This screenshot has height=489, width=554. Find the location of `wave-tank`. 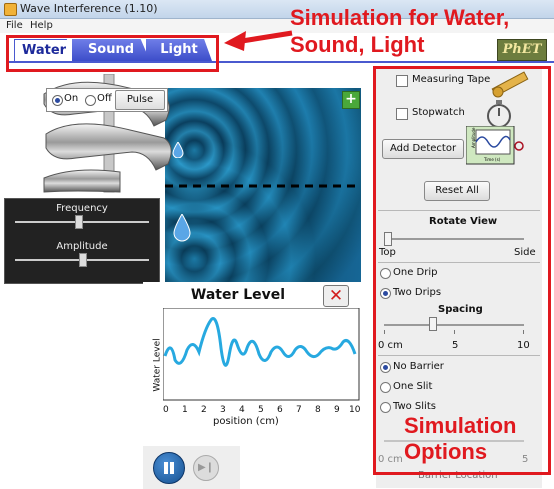

wave-tank is located at coordinates (263, 185).